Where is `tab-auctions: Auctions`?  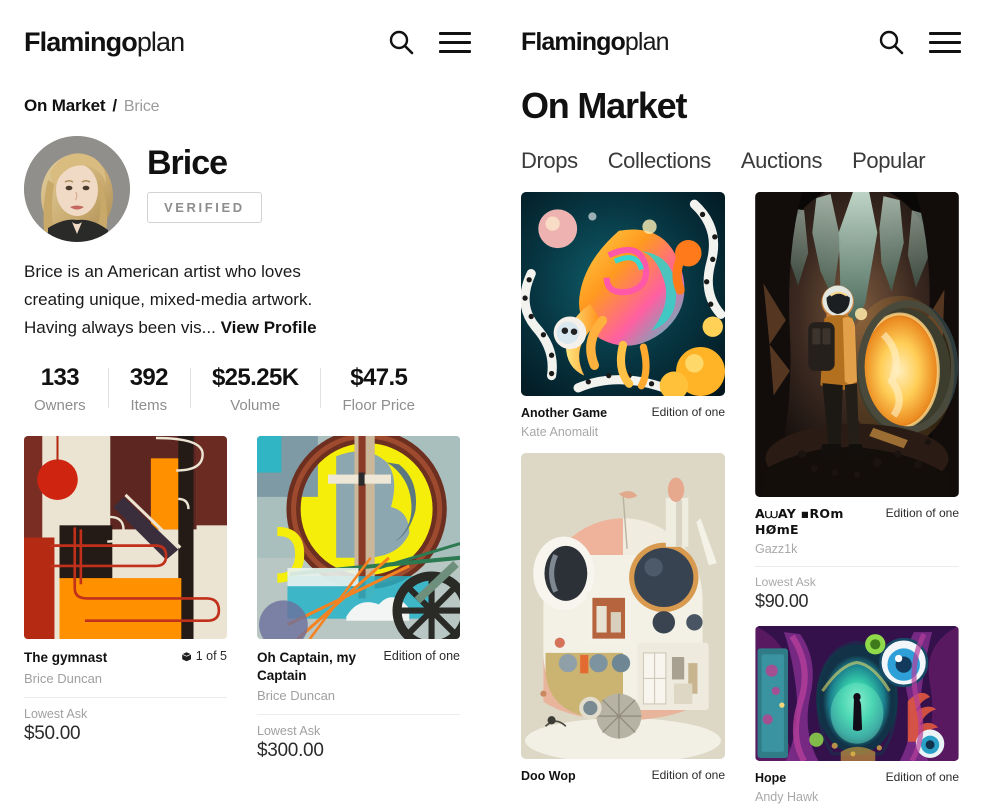 tab-auctions: Auctions is located at coordinates (782, 161).